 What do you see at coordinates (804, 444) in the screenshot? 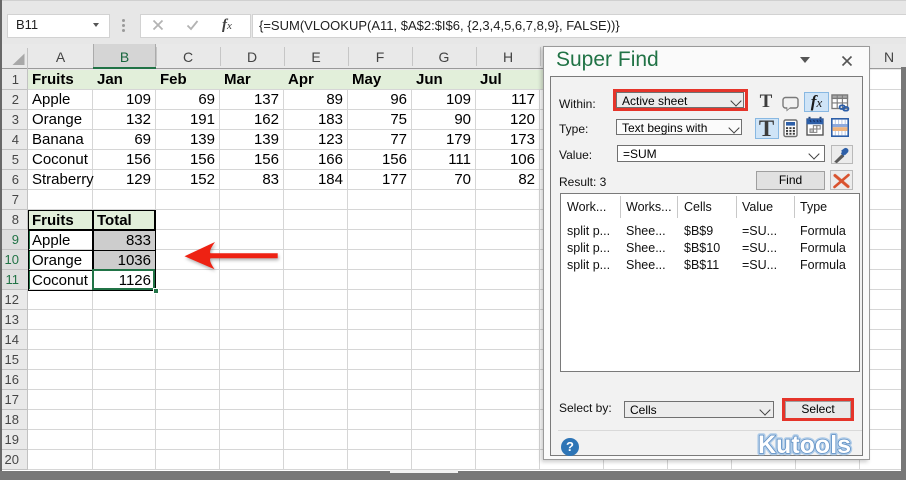
I see `svg-text: Kutools` at bounding box center [804, 444].